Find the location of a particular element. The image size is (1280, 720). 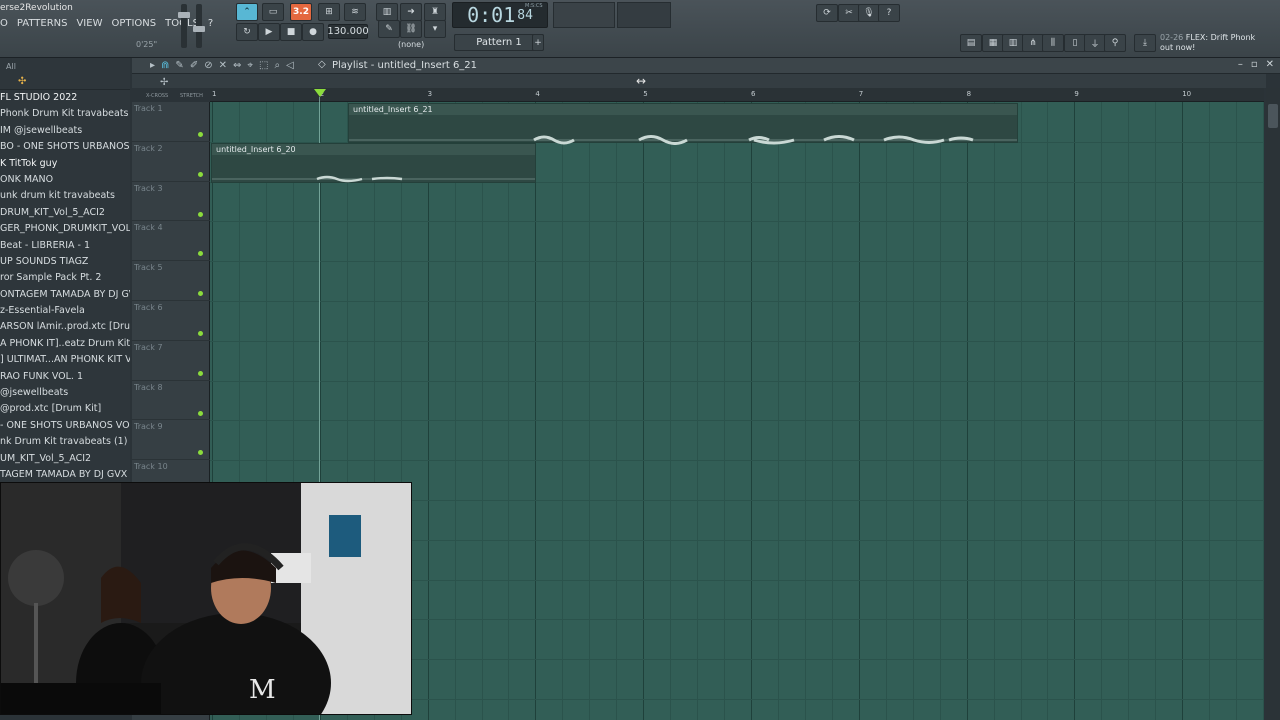

piano-keys-icon: ▥ is located at coordinates (387, 12).